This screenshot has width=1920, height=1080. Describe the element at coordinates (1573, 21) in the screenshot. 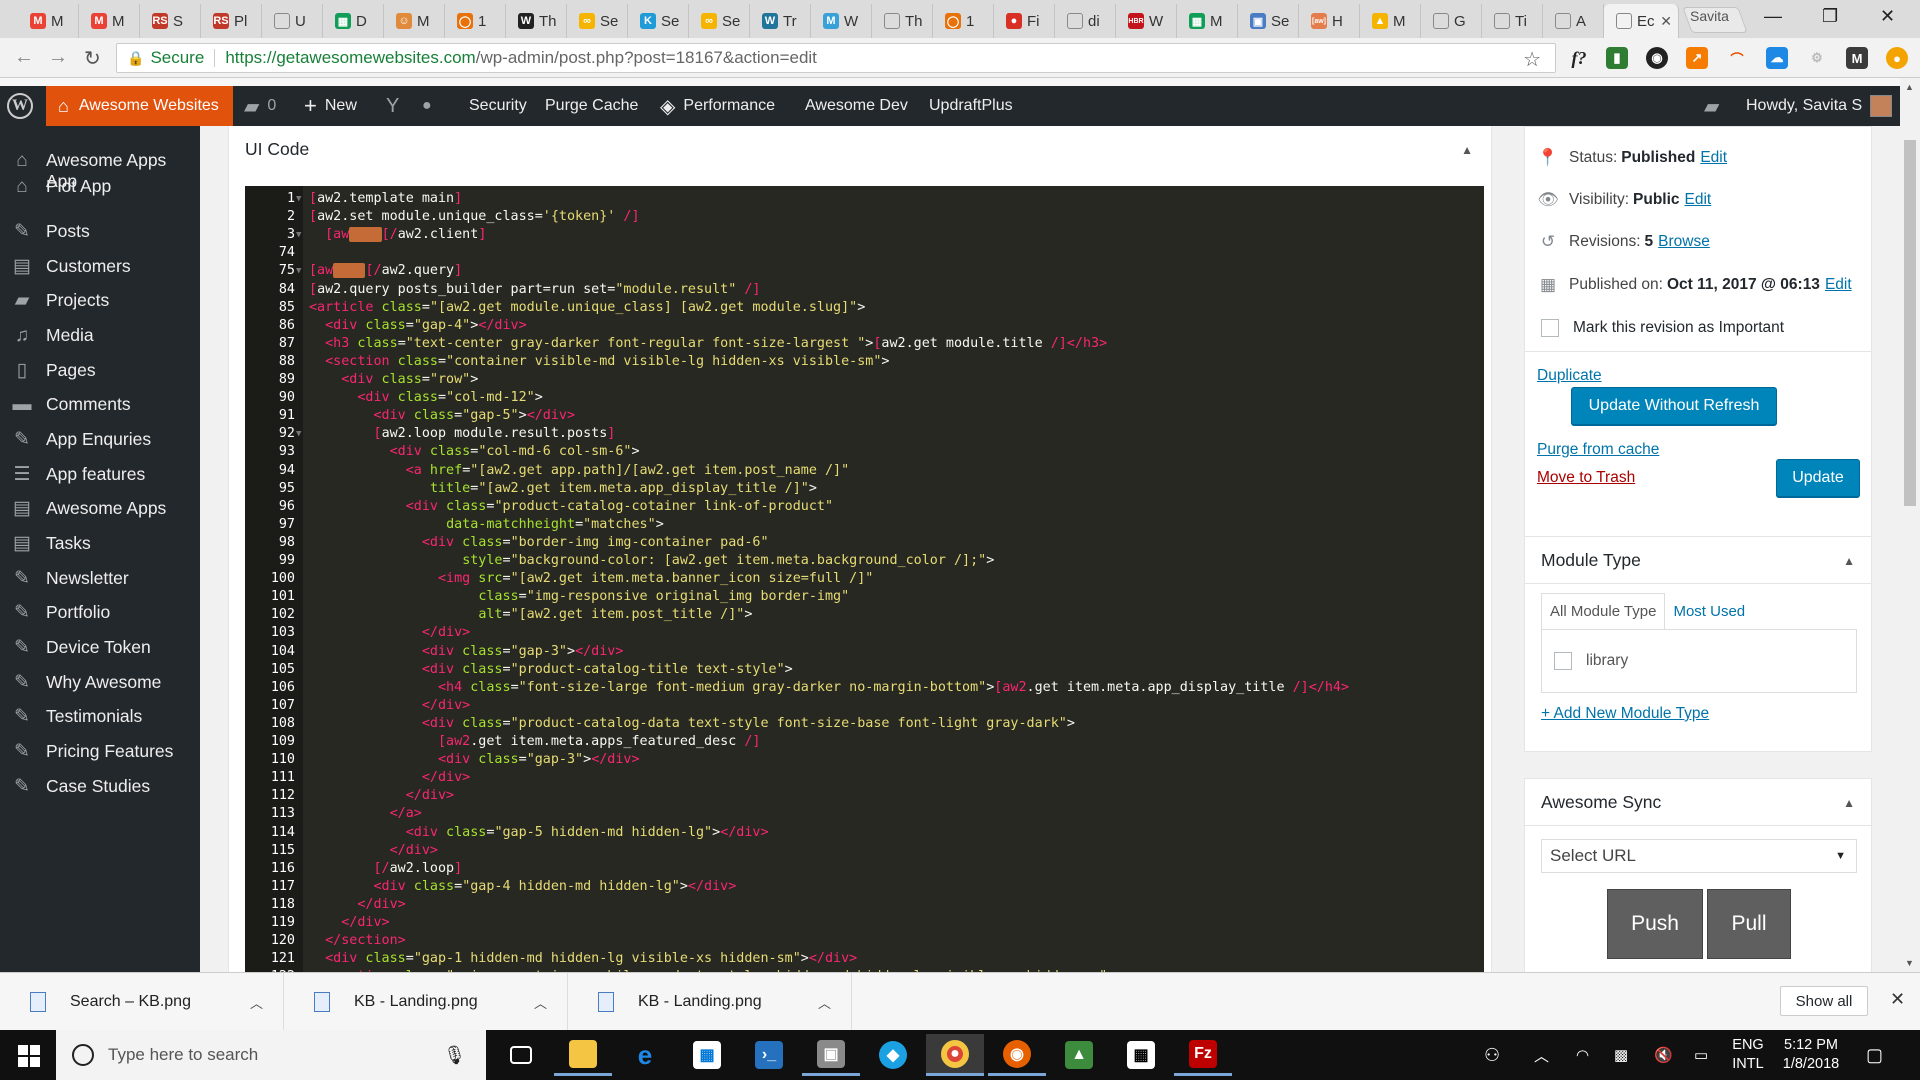

I see `browser-tab: A` at that location.